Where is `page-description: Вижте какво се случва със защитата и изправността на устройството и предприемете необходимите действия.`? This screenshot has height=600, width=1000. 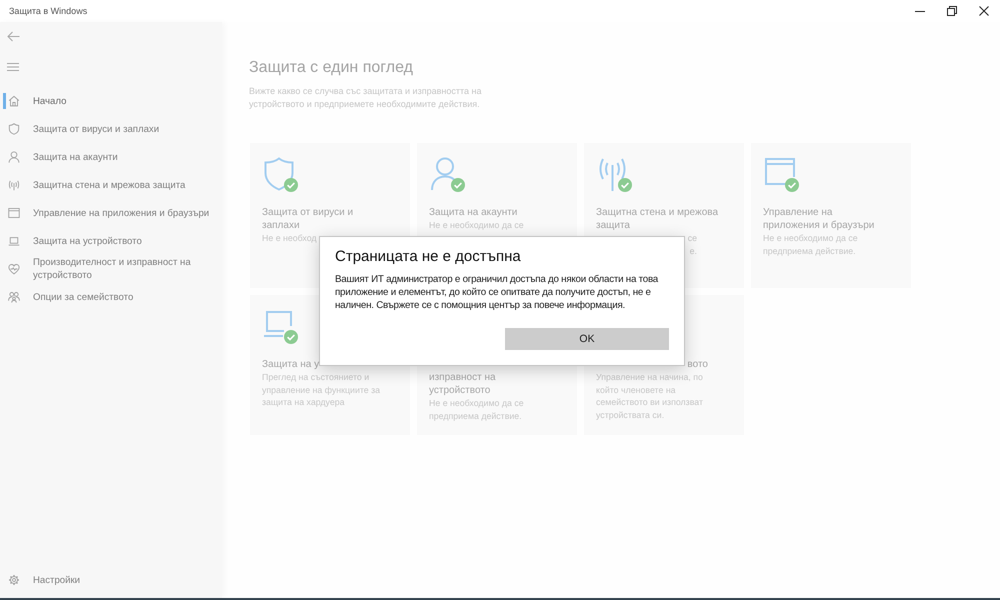 page-description: Вижте какво се случва със защитата и изправността на устройството и предприемете необходимите действия. is located at coordinates (365, 98).